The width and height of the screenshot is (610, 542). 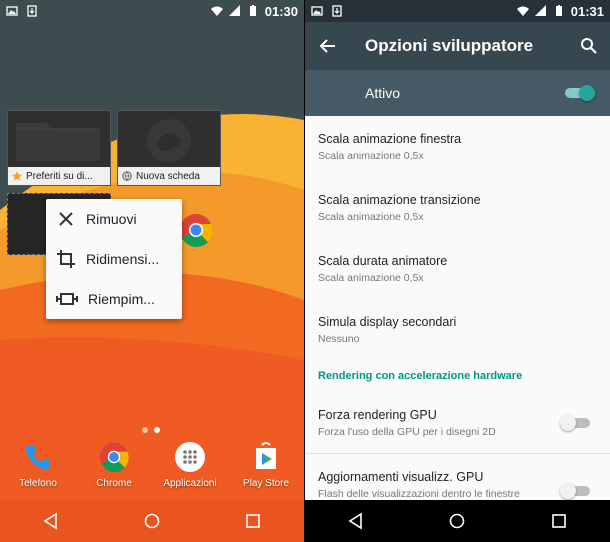 I want to click on app-drawer-icon, so click(x=190, y=457).